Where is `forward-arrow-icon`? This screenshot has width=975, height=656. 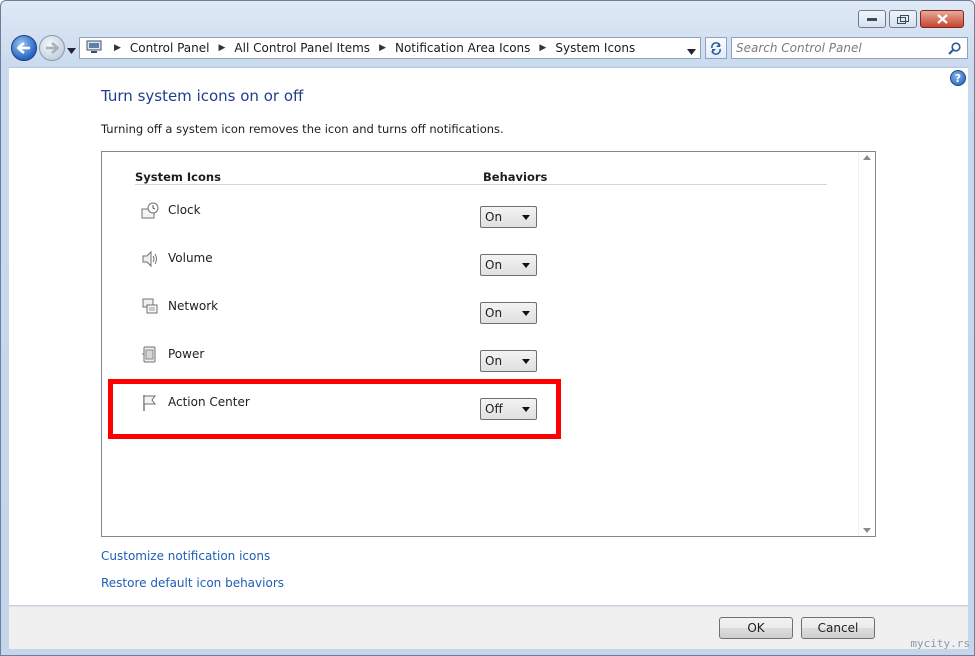
forward-arrow-icon is located at coordinates (52, 48).